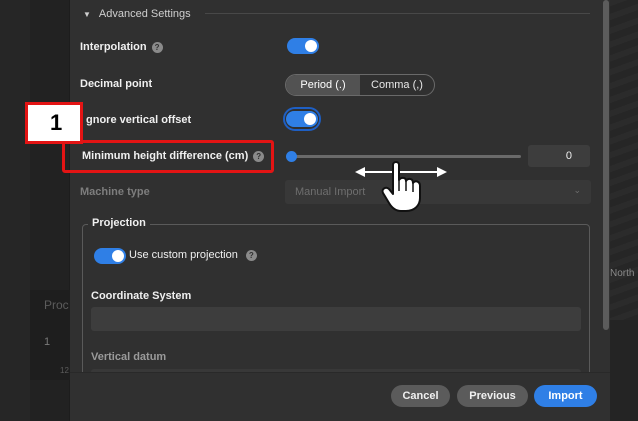 The width and height of the screenshot is (638, 421). I want to click on previous-button: Previous, so click(492, 396).